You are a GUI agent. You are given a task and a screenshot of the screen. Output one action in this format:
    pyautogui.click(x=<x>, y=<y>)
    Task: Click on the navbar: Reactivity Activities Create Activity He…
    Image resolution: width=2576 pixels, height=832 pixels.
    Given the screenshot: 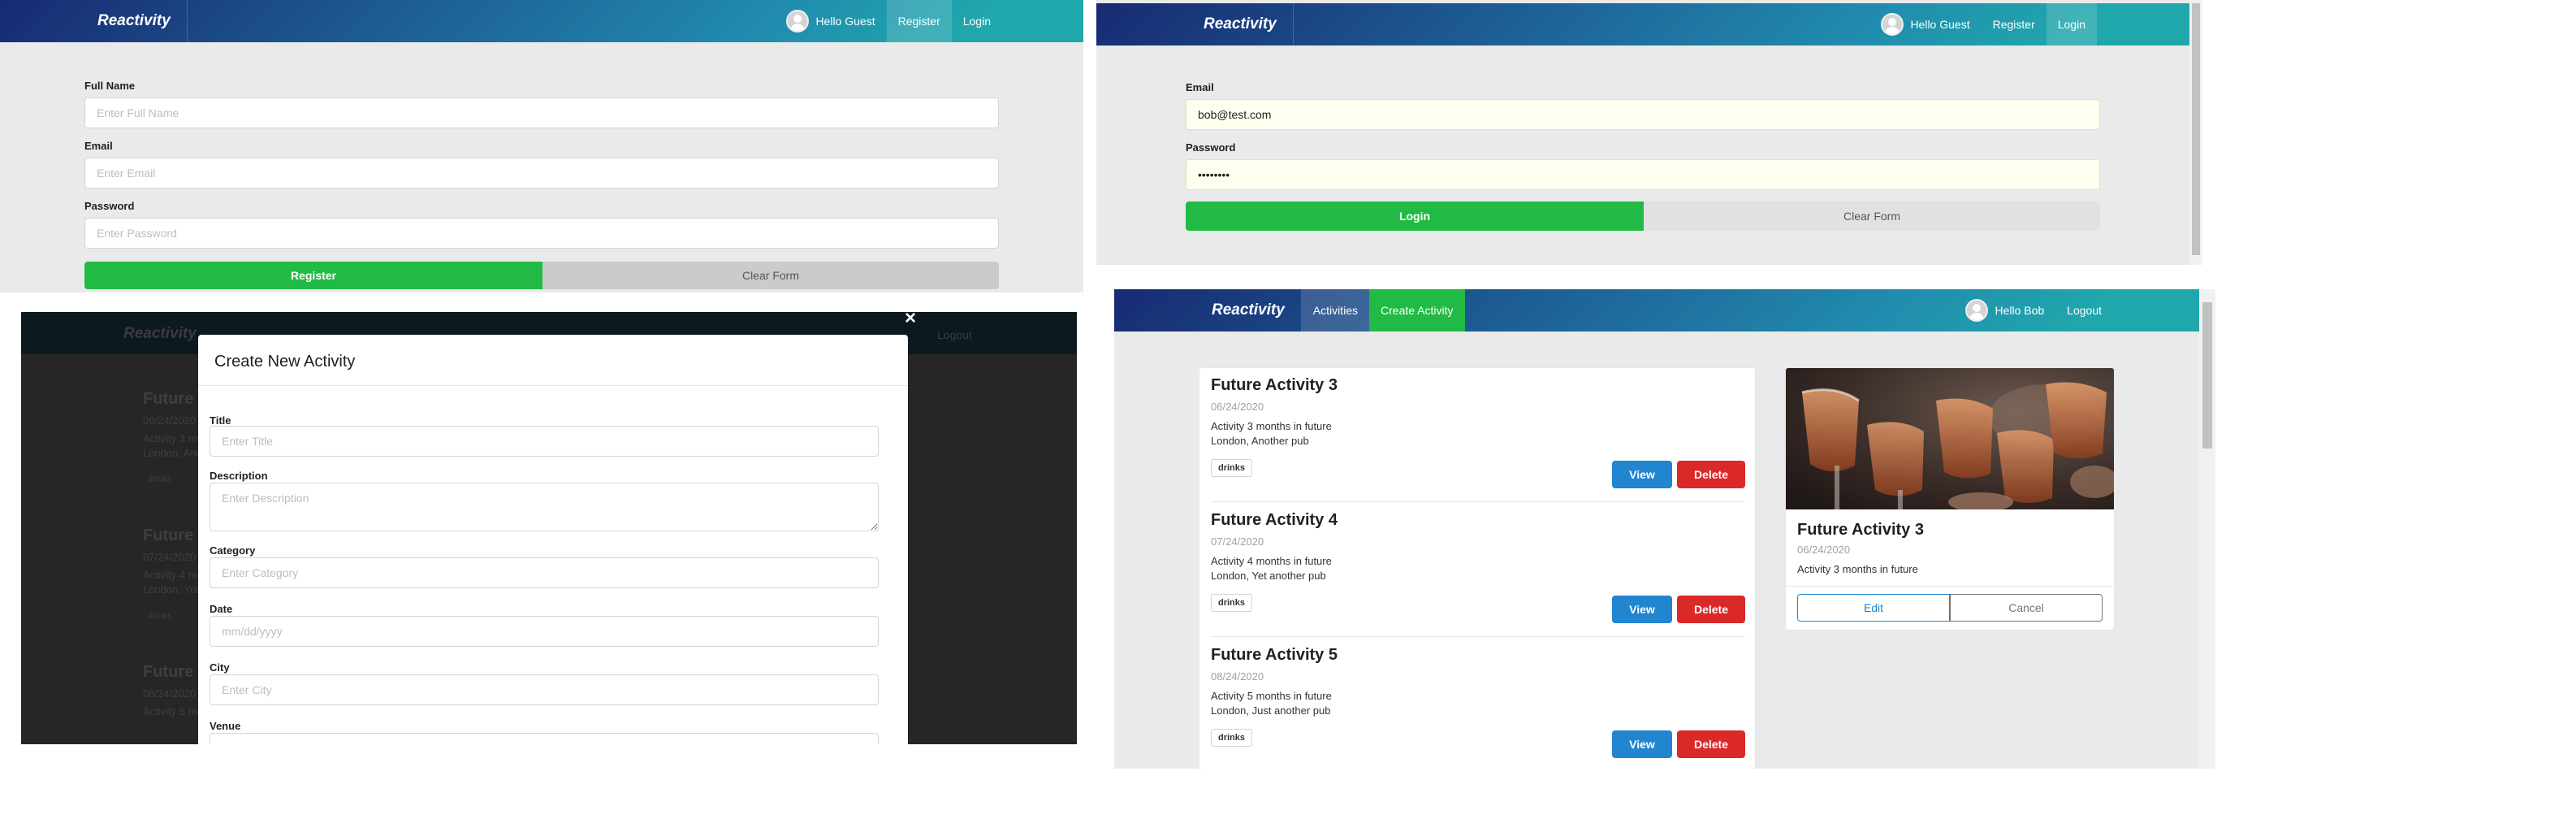 What is the action you would take?
    pyautogui.click(x=1657, y=310)
    